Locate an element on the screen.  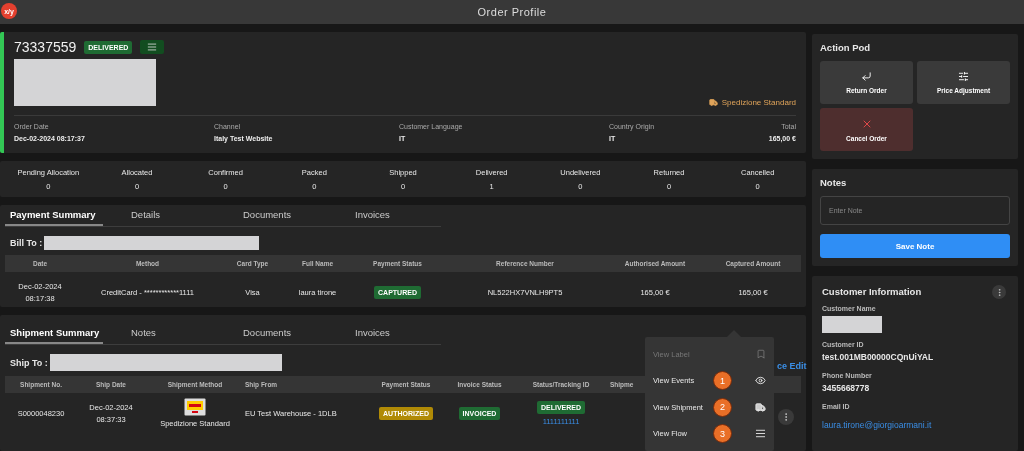
edit-link: ce Edit is located at coordinates (792, 366).